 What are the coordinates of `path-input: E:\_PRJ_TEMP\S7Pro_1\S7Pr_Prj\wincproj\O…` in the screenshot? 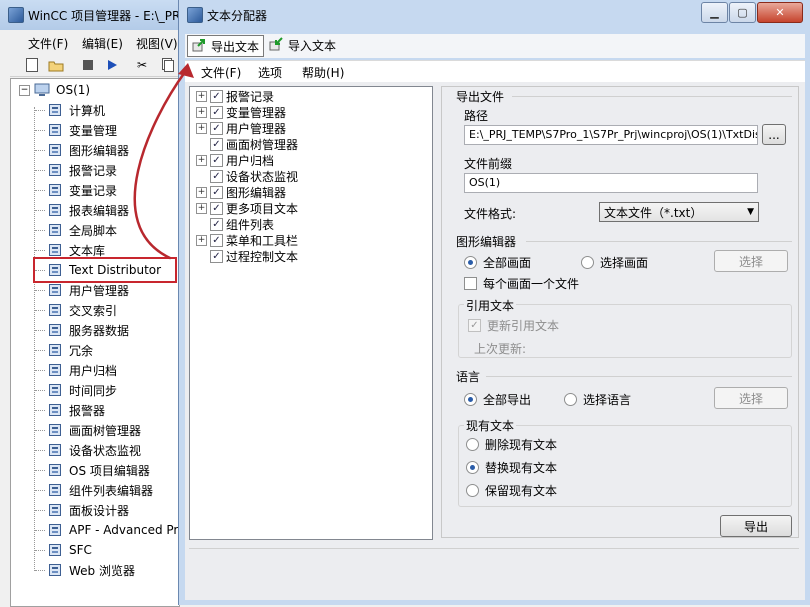 It's located at (611, 135).